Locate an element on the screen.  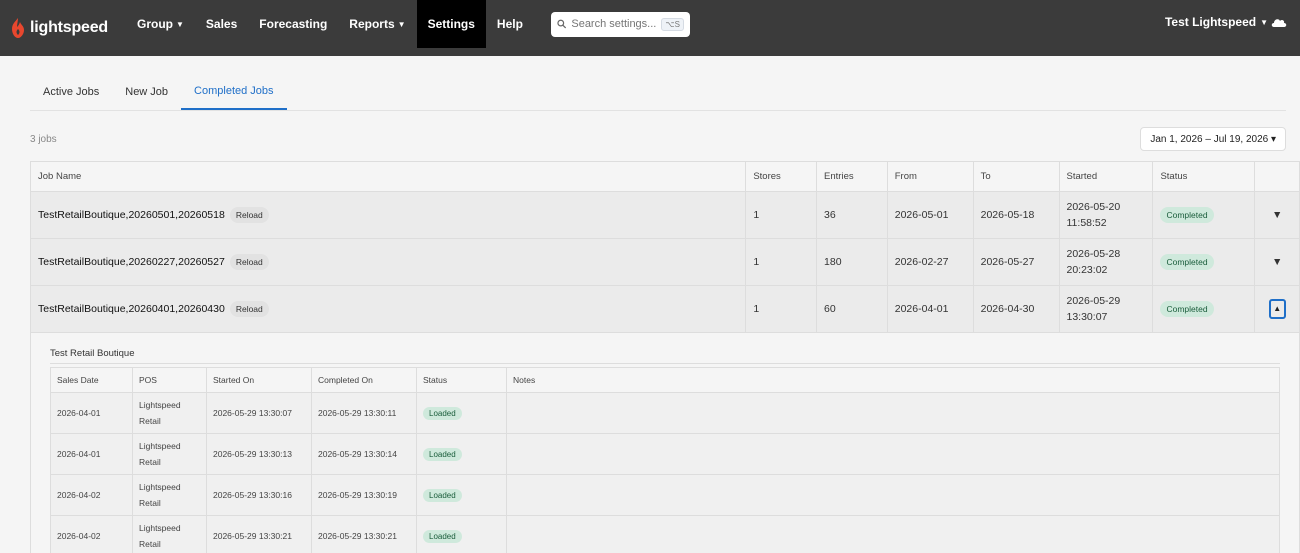
nav-item-settings: Settings is located at coordinates (451, 24).